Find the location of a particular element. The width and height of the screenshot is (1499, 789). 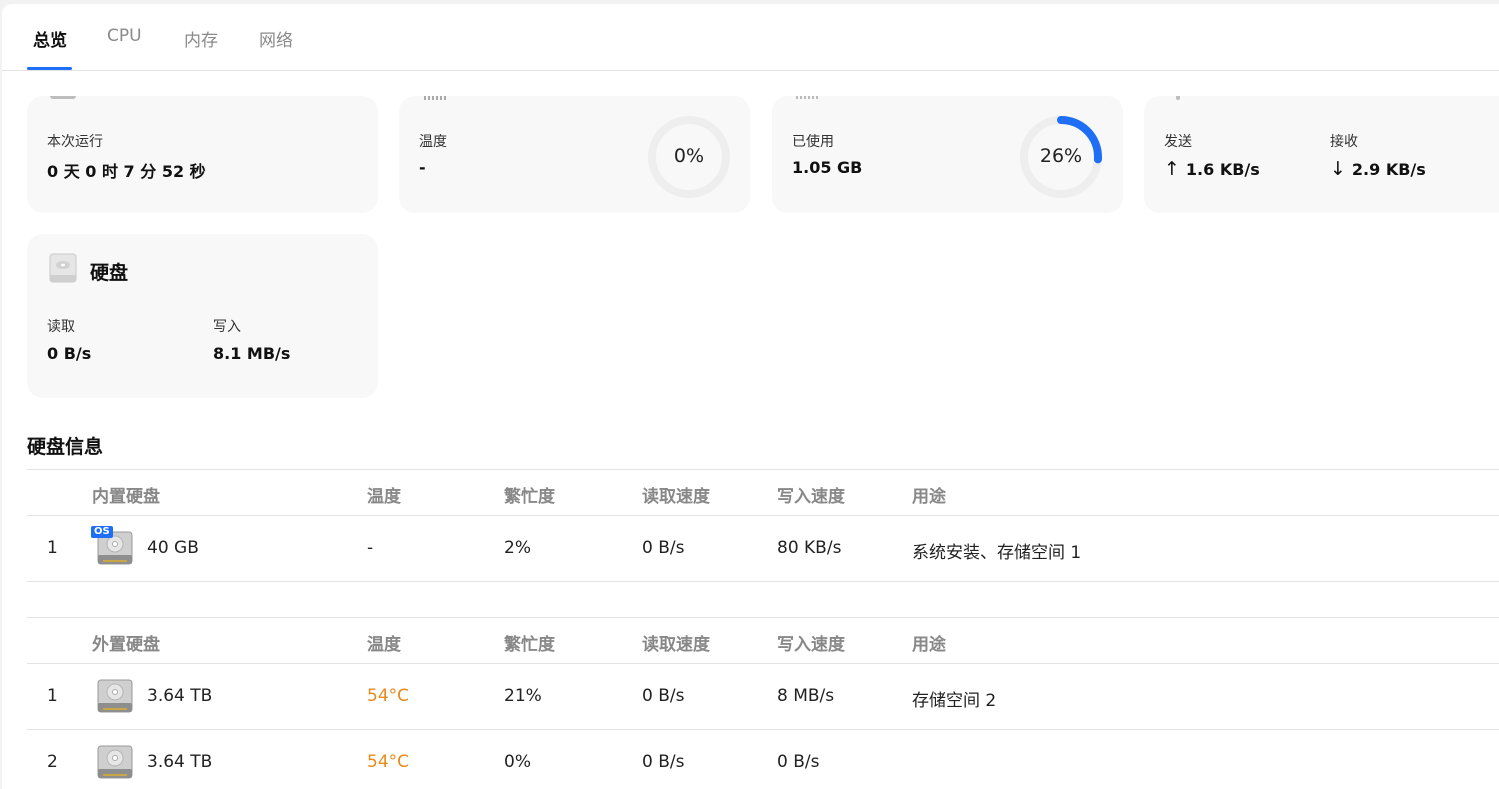

tab-overview: 总览 is located at coordinates (50, 38).